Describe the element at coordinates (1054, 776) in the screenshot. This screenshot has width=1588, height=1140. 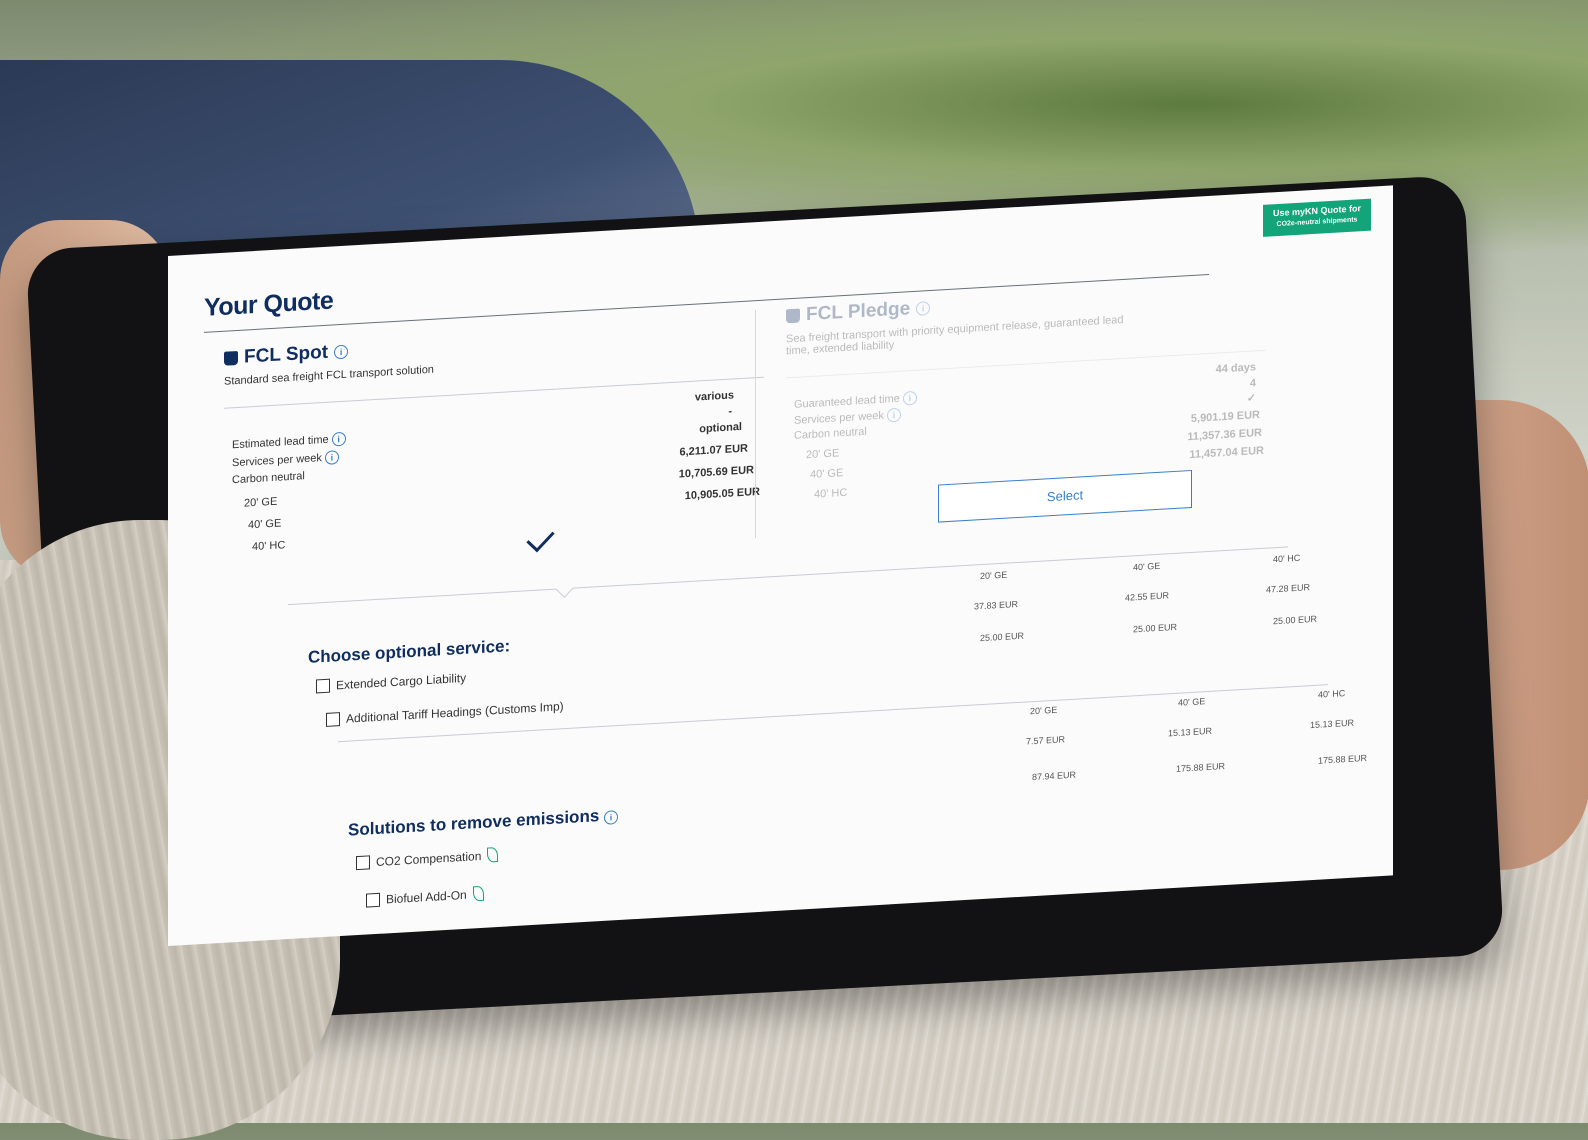
I see `price-cell: 87.94 EUR` at that location.